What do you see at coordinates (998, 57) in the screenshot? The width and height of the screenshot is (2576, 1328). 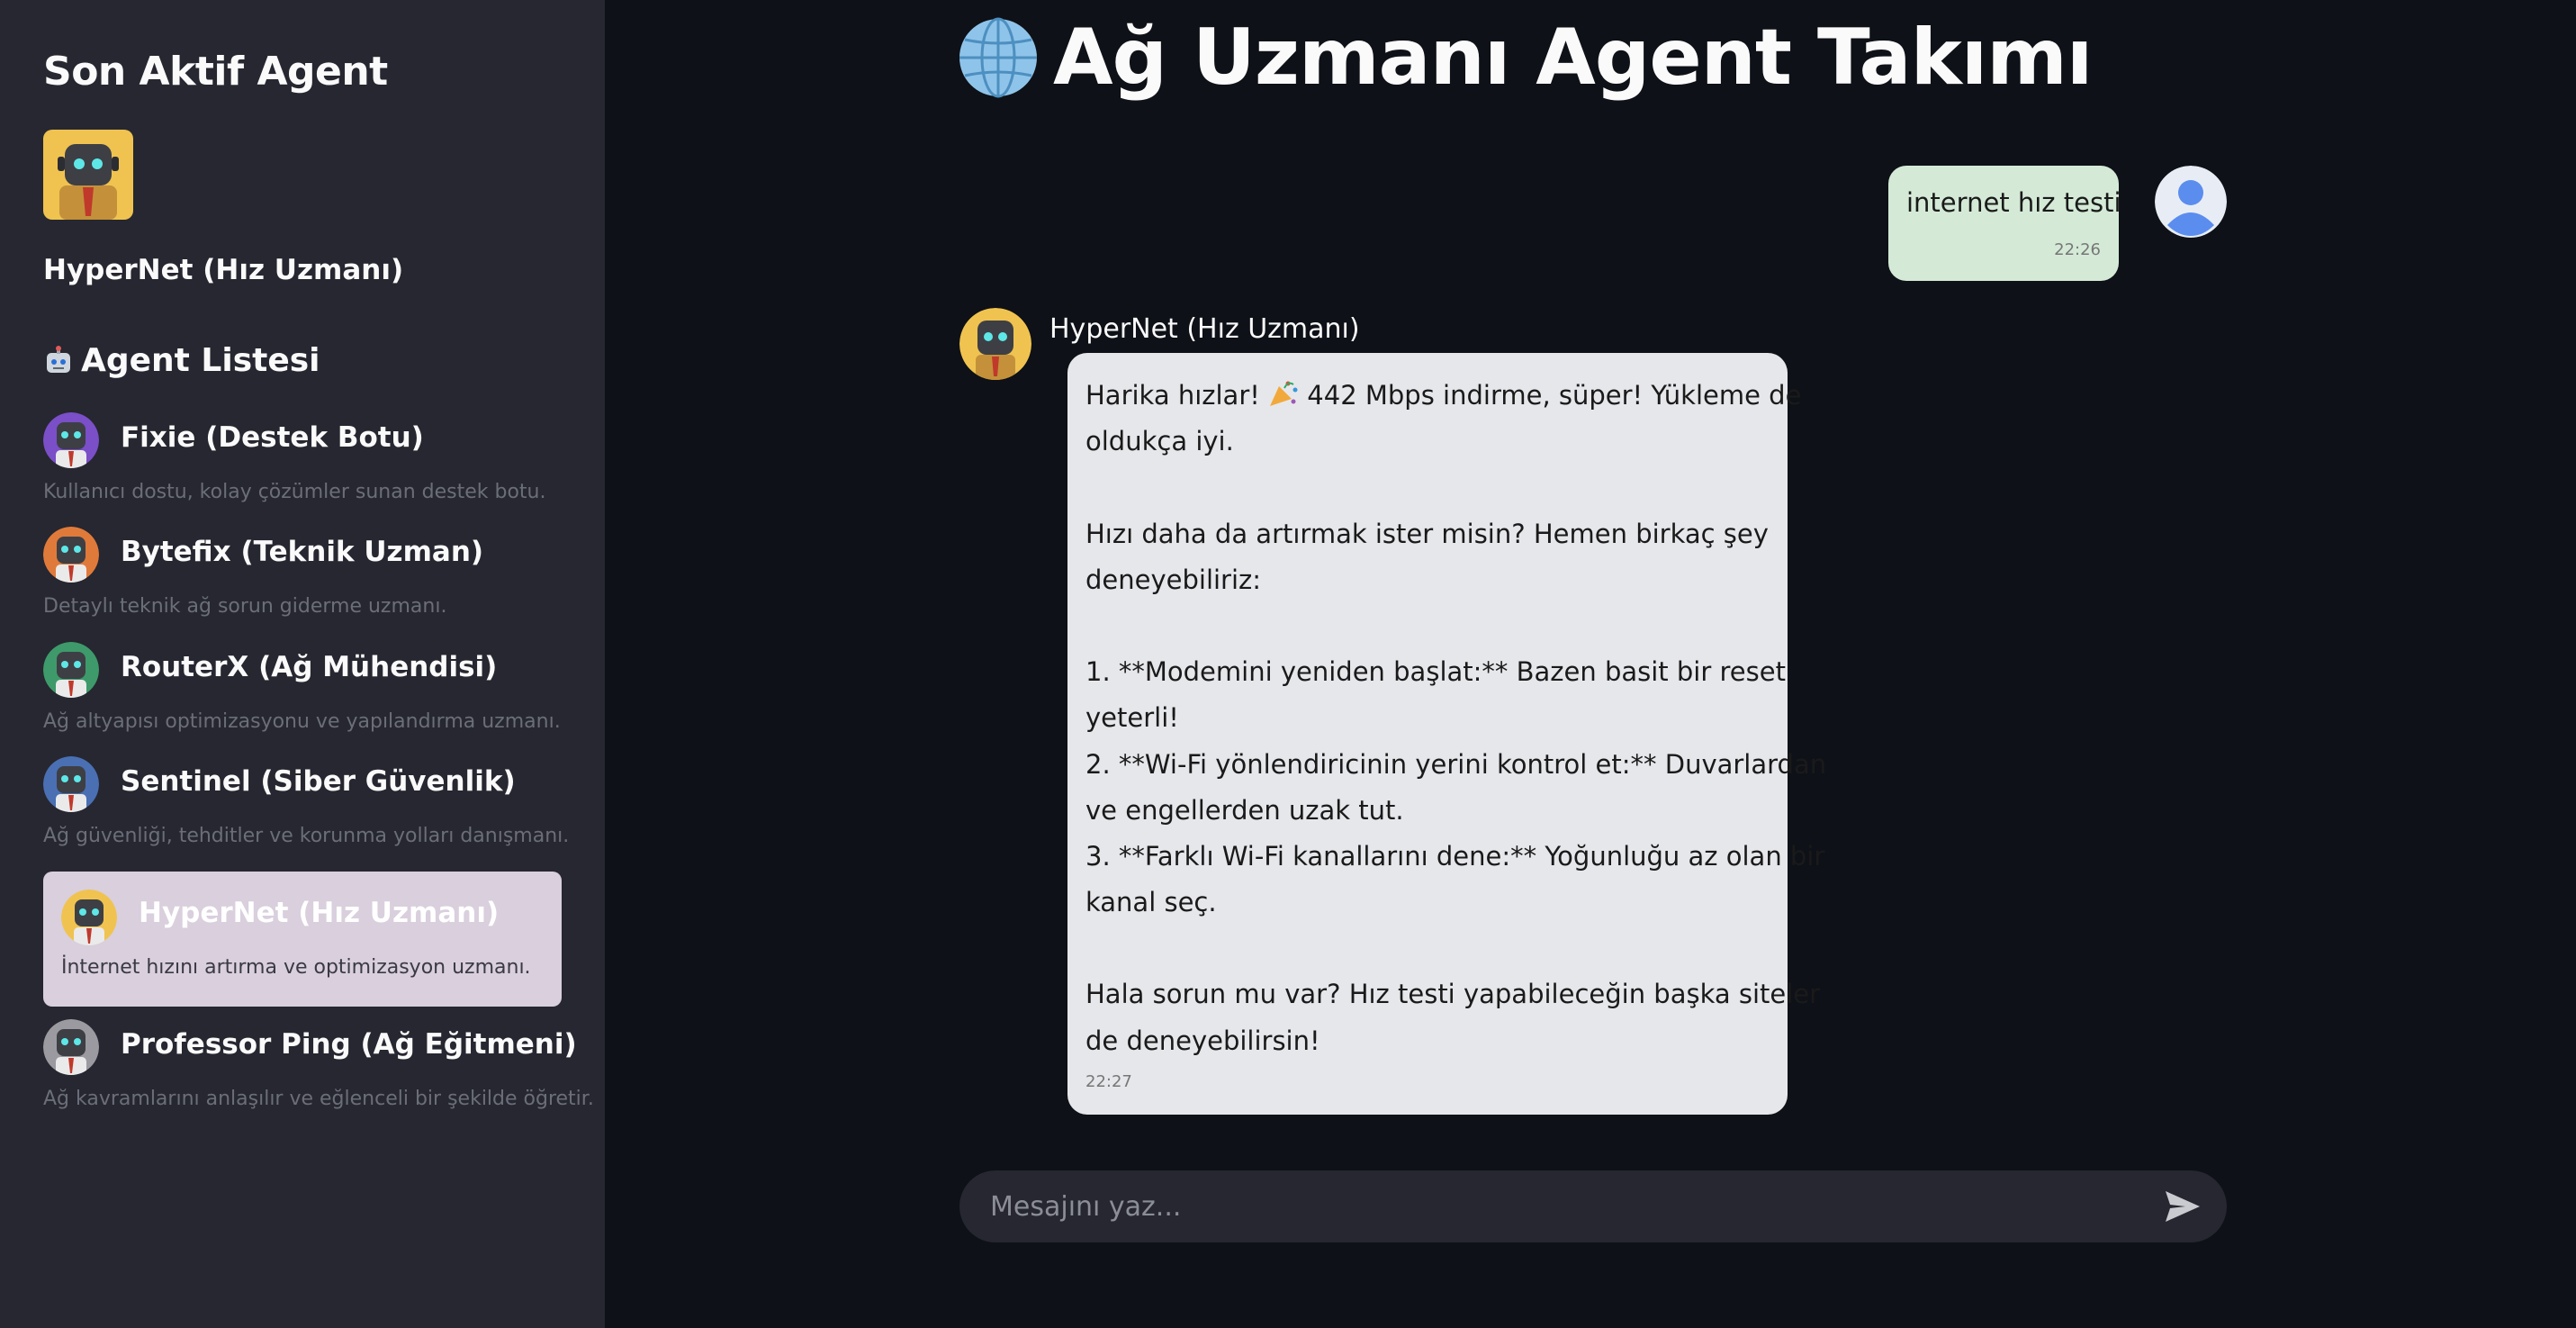 I see `globe-icon` at bounding box center [998, 57].